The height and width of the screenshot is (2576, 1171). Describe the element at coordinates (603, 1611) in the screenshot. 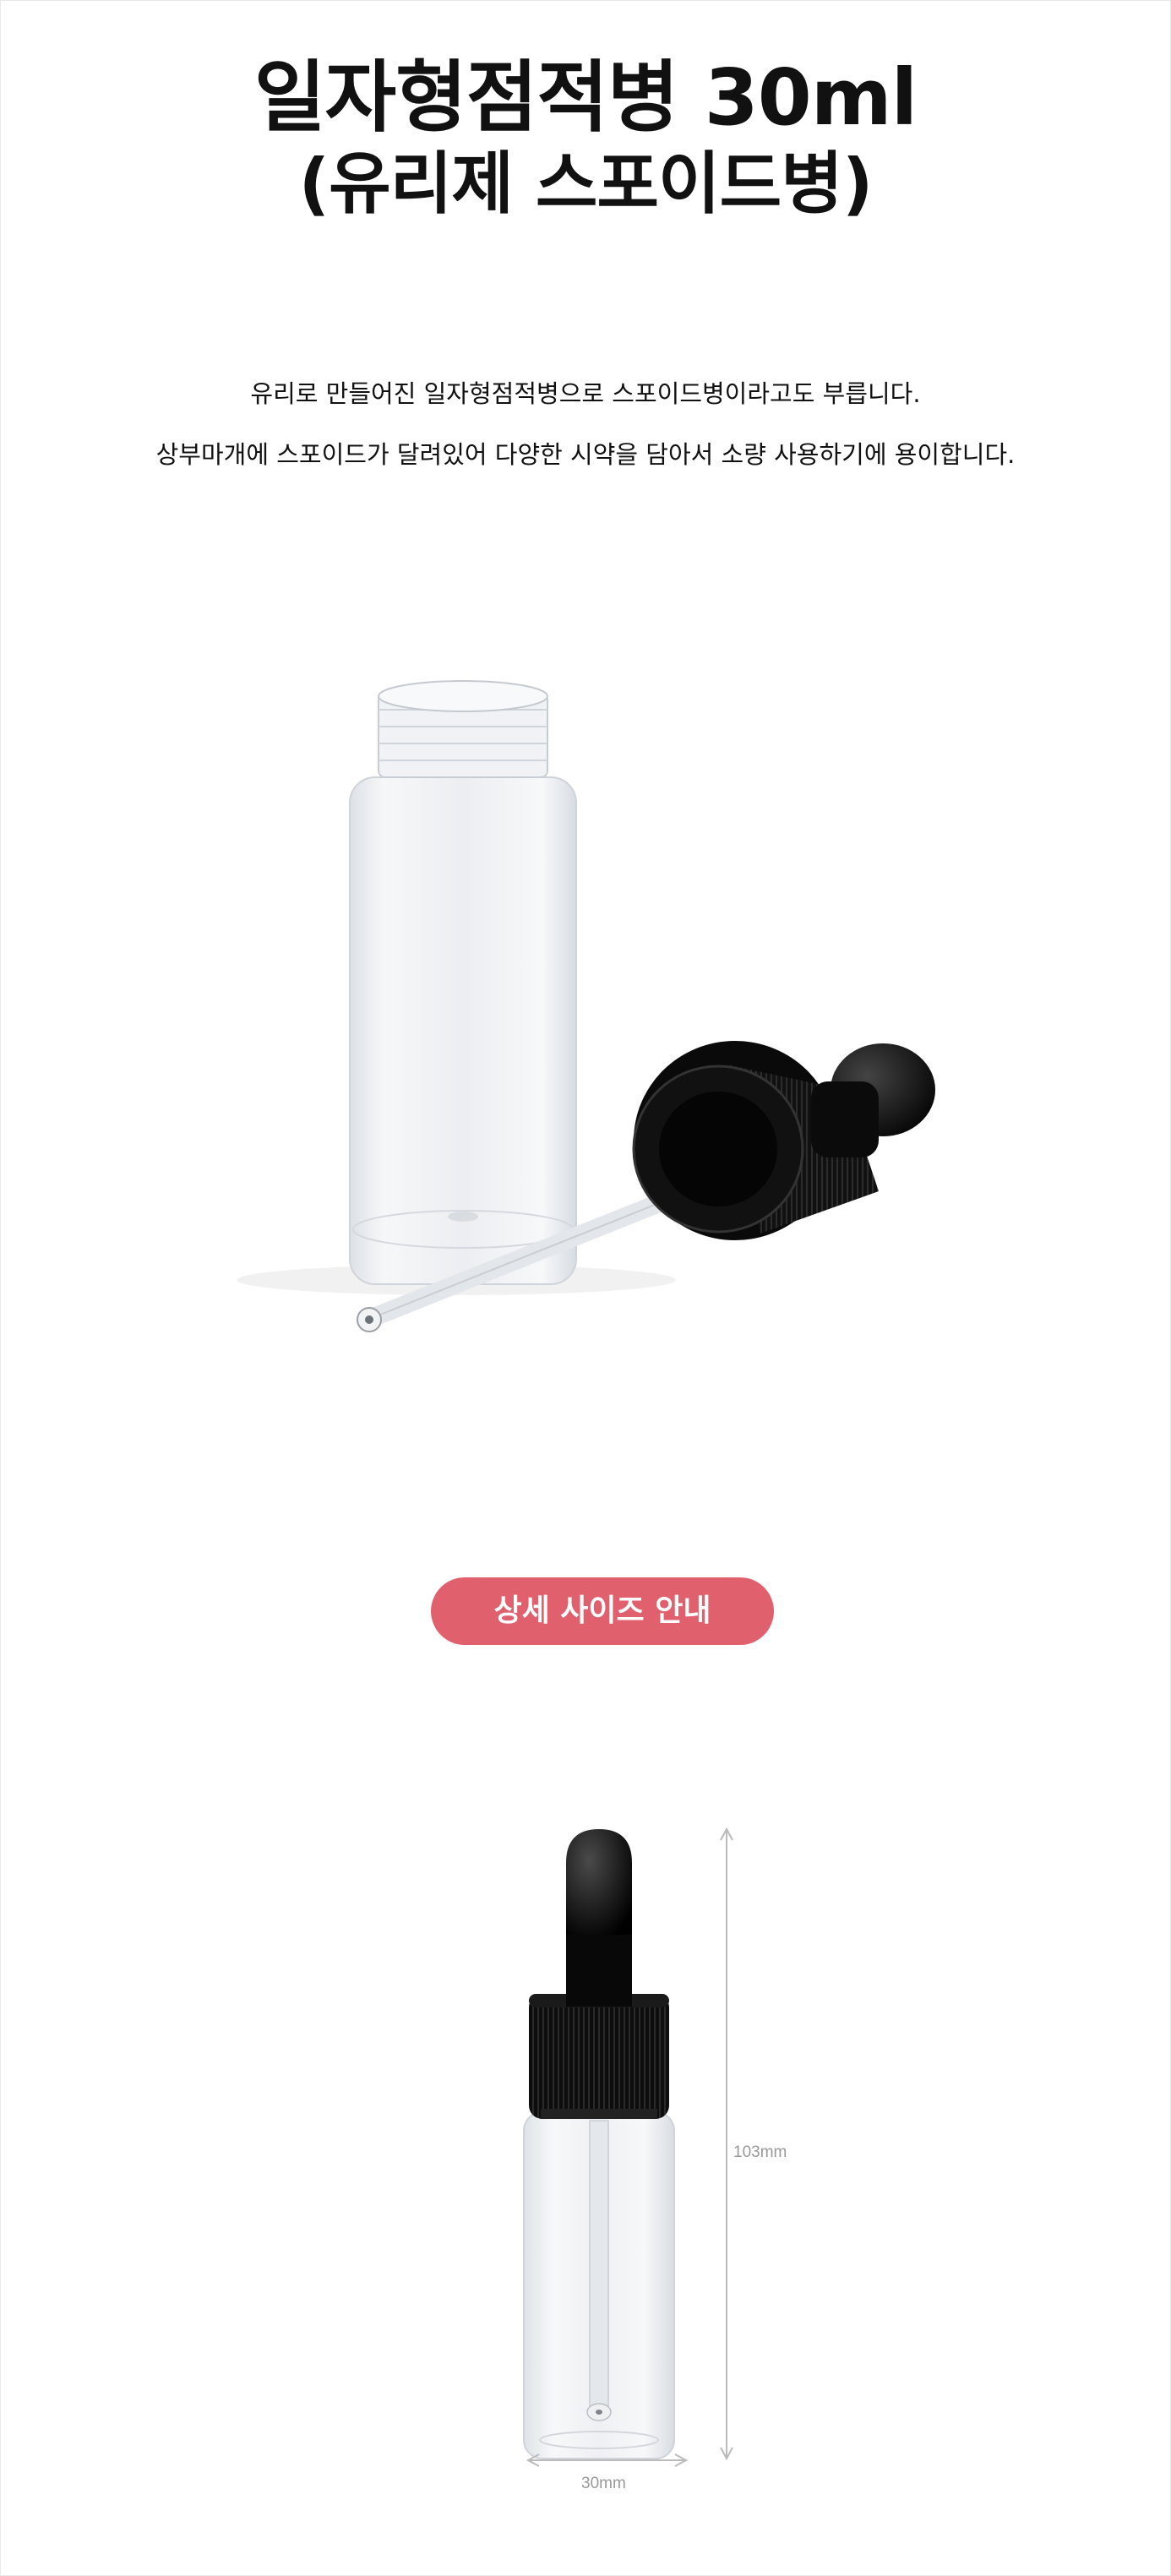

I see `size-guide-badge: 상세 사이즈 안내` at that location.